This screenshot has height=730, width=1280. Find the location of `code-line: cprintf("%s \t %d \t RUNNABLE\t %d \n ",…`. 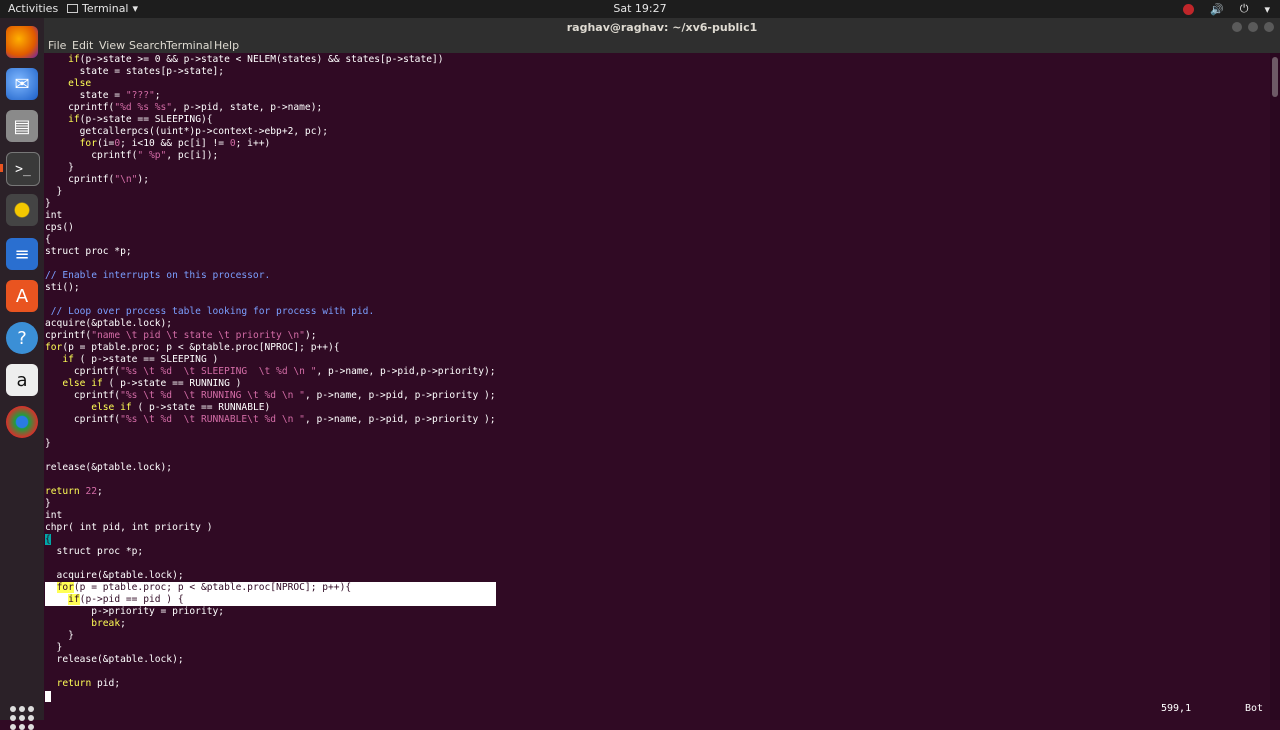

code-line: cprintf("%s \t %d \t RUNNABLE\t %d \n ",… is located at coordinates (270, 419).